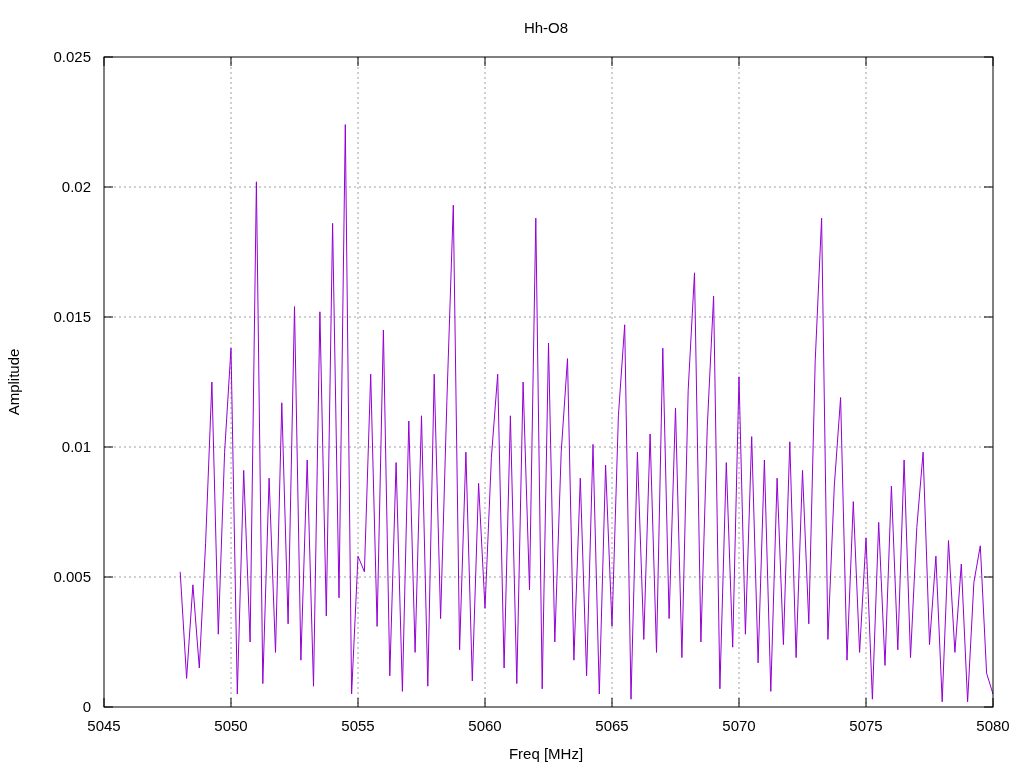 The height and width of the screenshot is (768, 1024). Describe the element at coordinates (72, 316) in the screenshot. I see `y-tick-label: 0.015` at that location.